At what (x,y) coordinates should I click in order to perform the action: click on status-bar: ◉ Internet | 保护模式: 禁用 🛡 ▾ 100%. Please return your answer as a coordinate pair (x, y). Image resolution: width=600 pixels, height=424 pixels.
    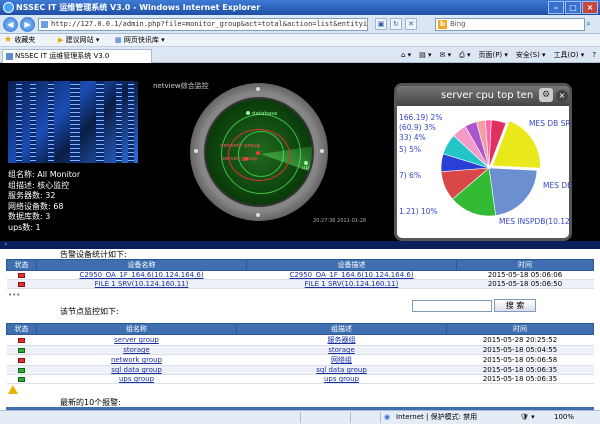
    Looking at the image, I should click on (300, 417).